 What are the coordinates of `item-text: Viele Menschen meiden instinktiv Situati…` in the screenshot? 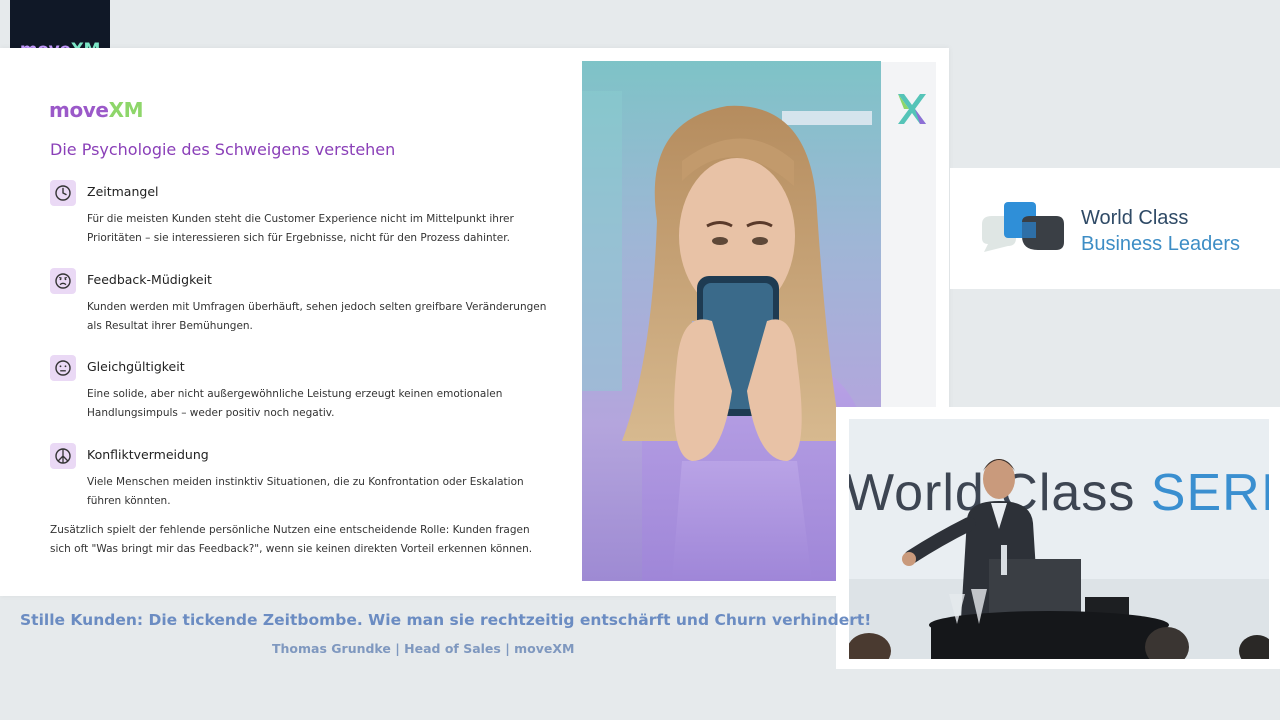 It's located at (305, 491).